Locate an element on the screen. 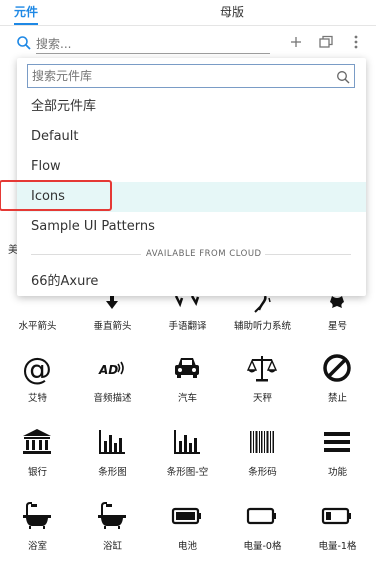 The width and height of the screenshot is (376, 561). library-search-box is located at coordinates (191, 76).